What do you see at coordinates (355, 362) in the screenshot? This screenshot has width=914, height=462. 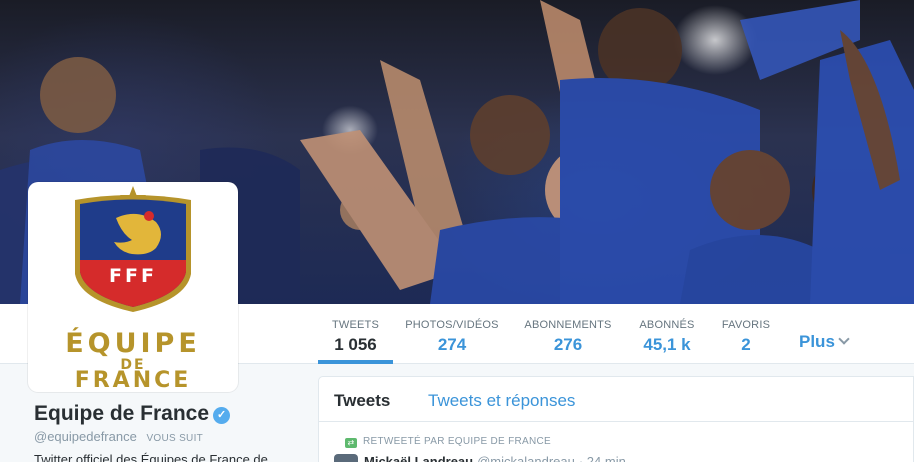 I see `active-tab-underline` at bounding box center [355, 362].